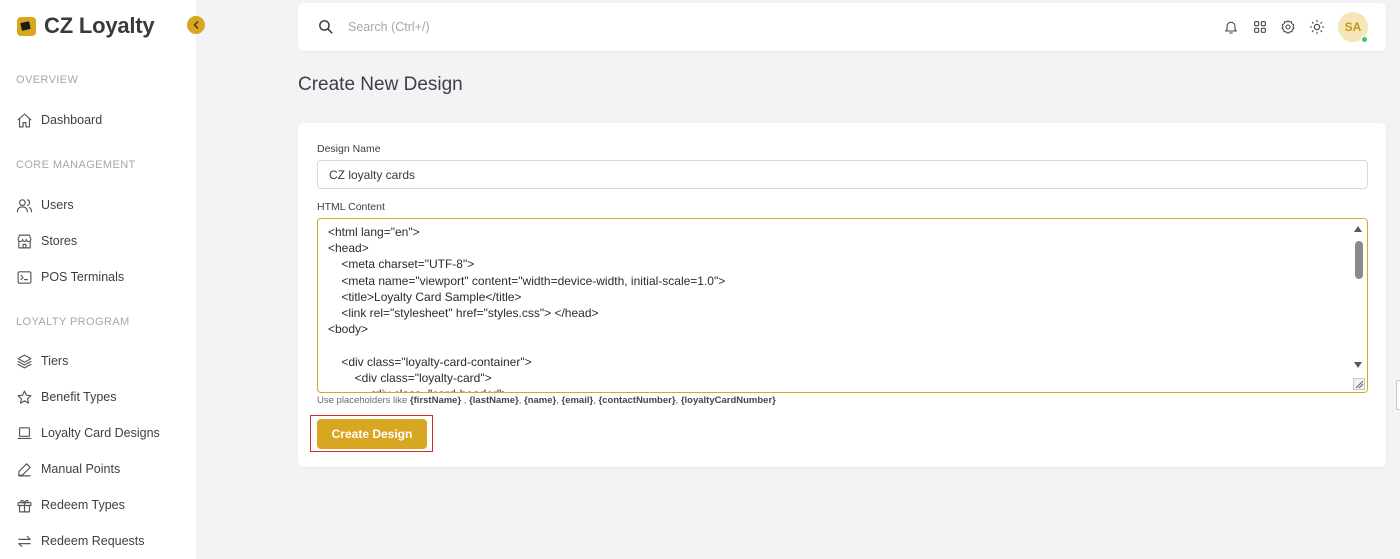  What do you see at coordinates (526, 389) in the screenshot?
I see `code-line: <div class="card-header">` at bounding box center [526, 389].